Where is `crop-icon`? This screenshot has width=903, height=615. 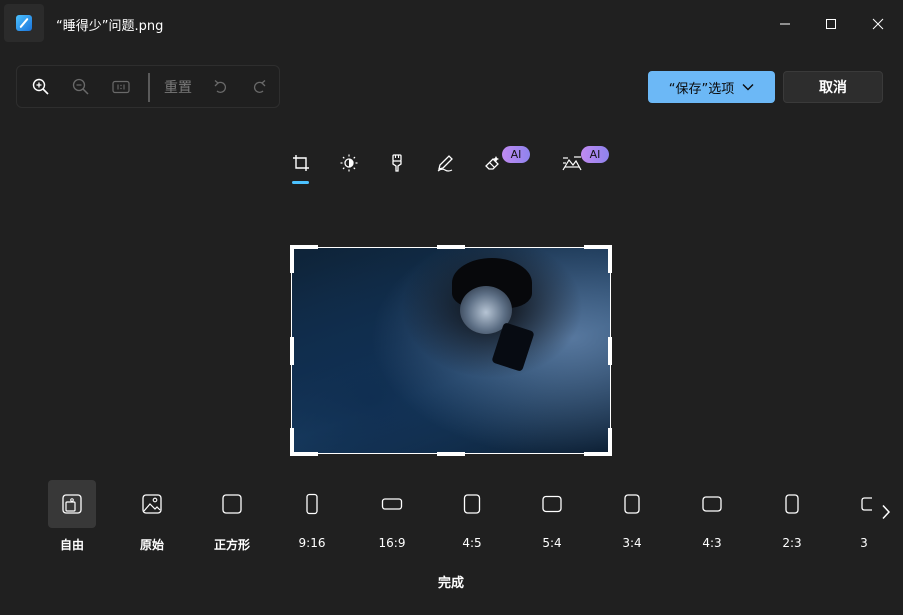
crop-icon is located at coordinates (301, 163).